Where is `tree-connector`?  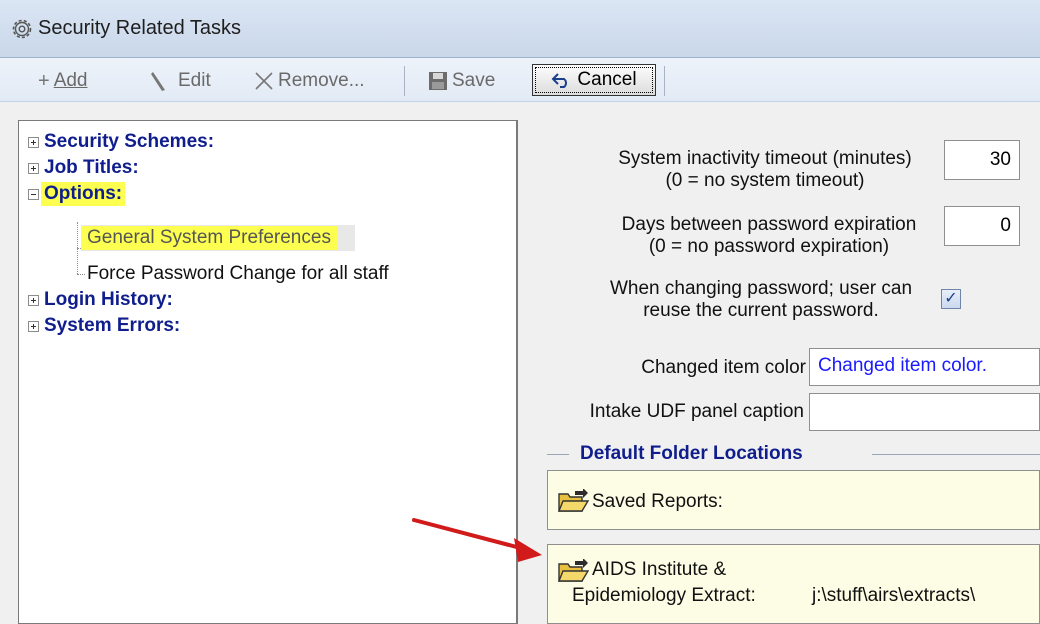 tree-connector is located at coordinates (81, 274).